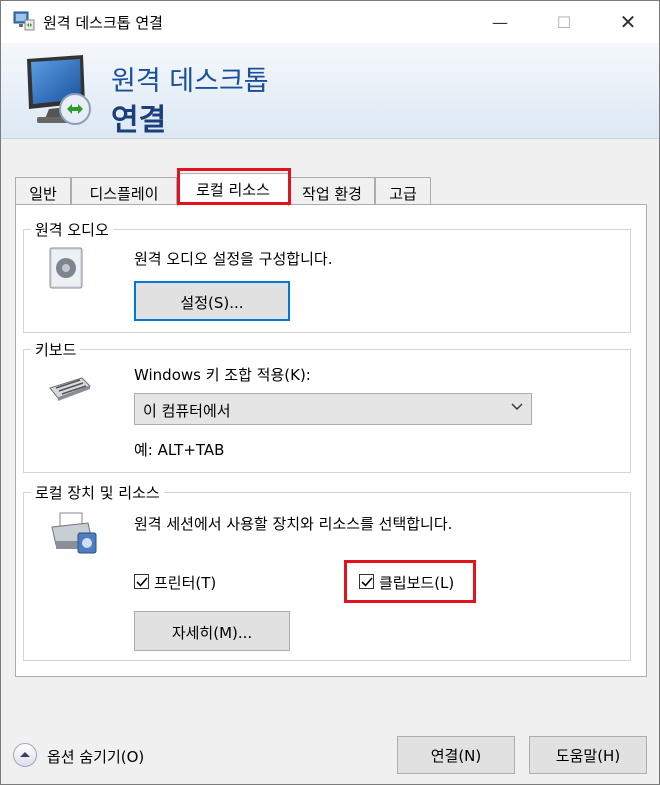 This screenshot has width=660, height=785. Describe the element at coordinates (187, 411) in the screenshot. I see `keyboard-combo-value: 이 컴퓨터에서` at that location.